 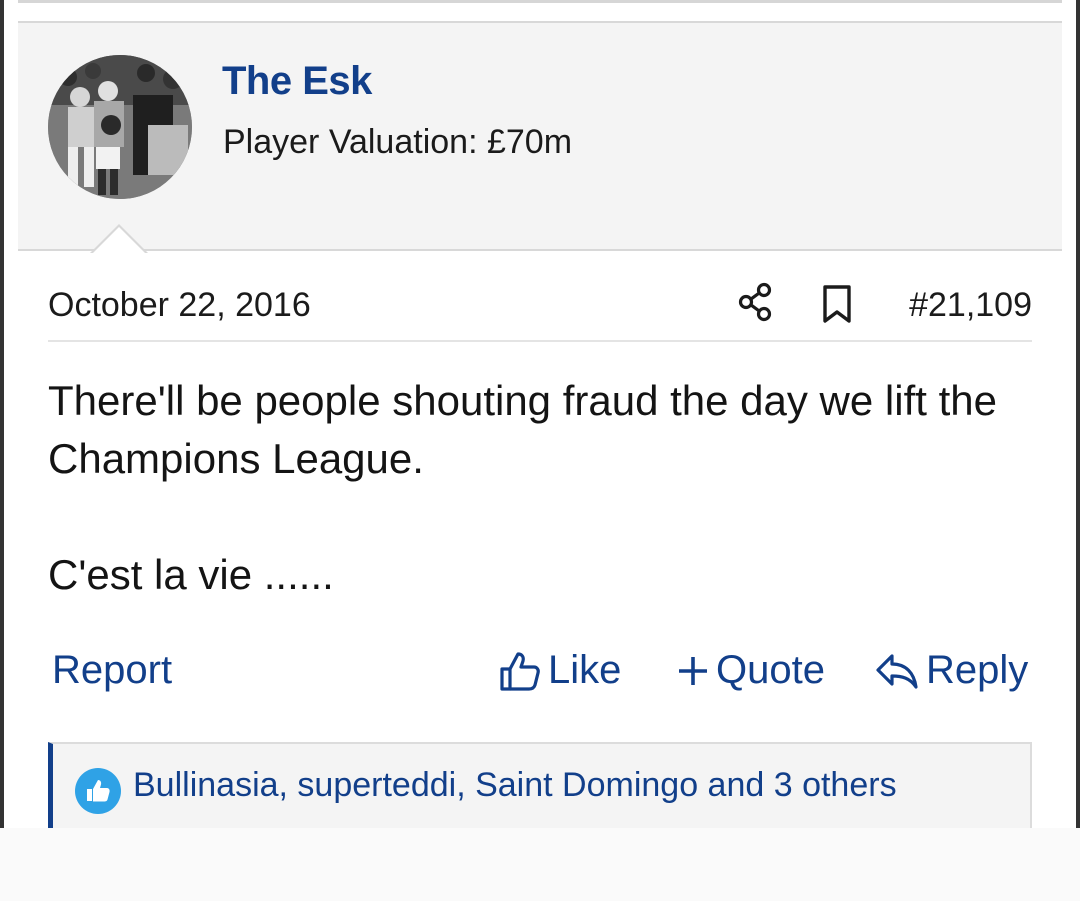 What do you see at coordinates (693, 670) in the screenshot?
I see `plus-icon` at bounding box center [693, 670].